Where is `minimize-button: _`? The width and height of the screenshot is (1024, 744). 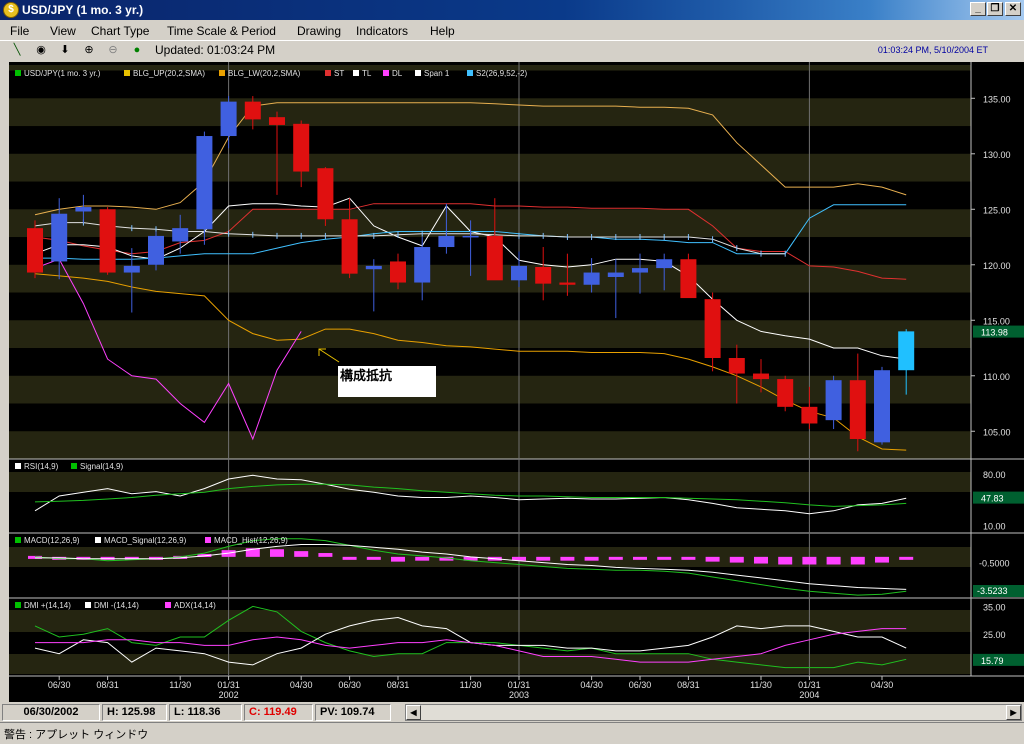
minimize-button: _ is located at coordinates (978, 9).